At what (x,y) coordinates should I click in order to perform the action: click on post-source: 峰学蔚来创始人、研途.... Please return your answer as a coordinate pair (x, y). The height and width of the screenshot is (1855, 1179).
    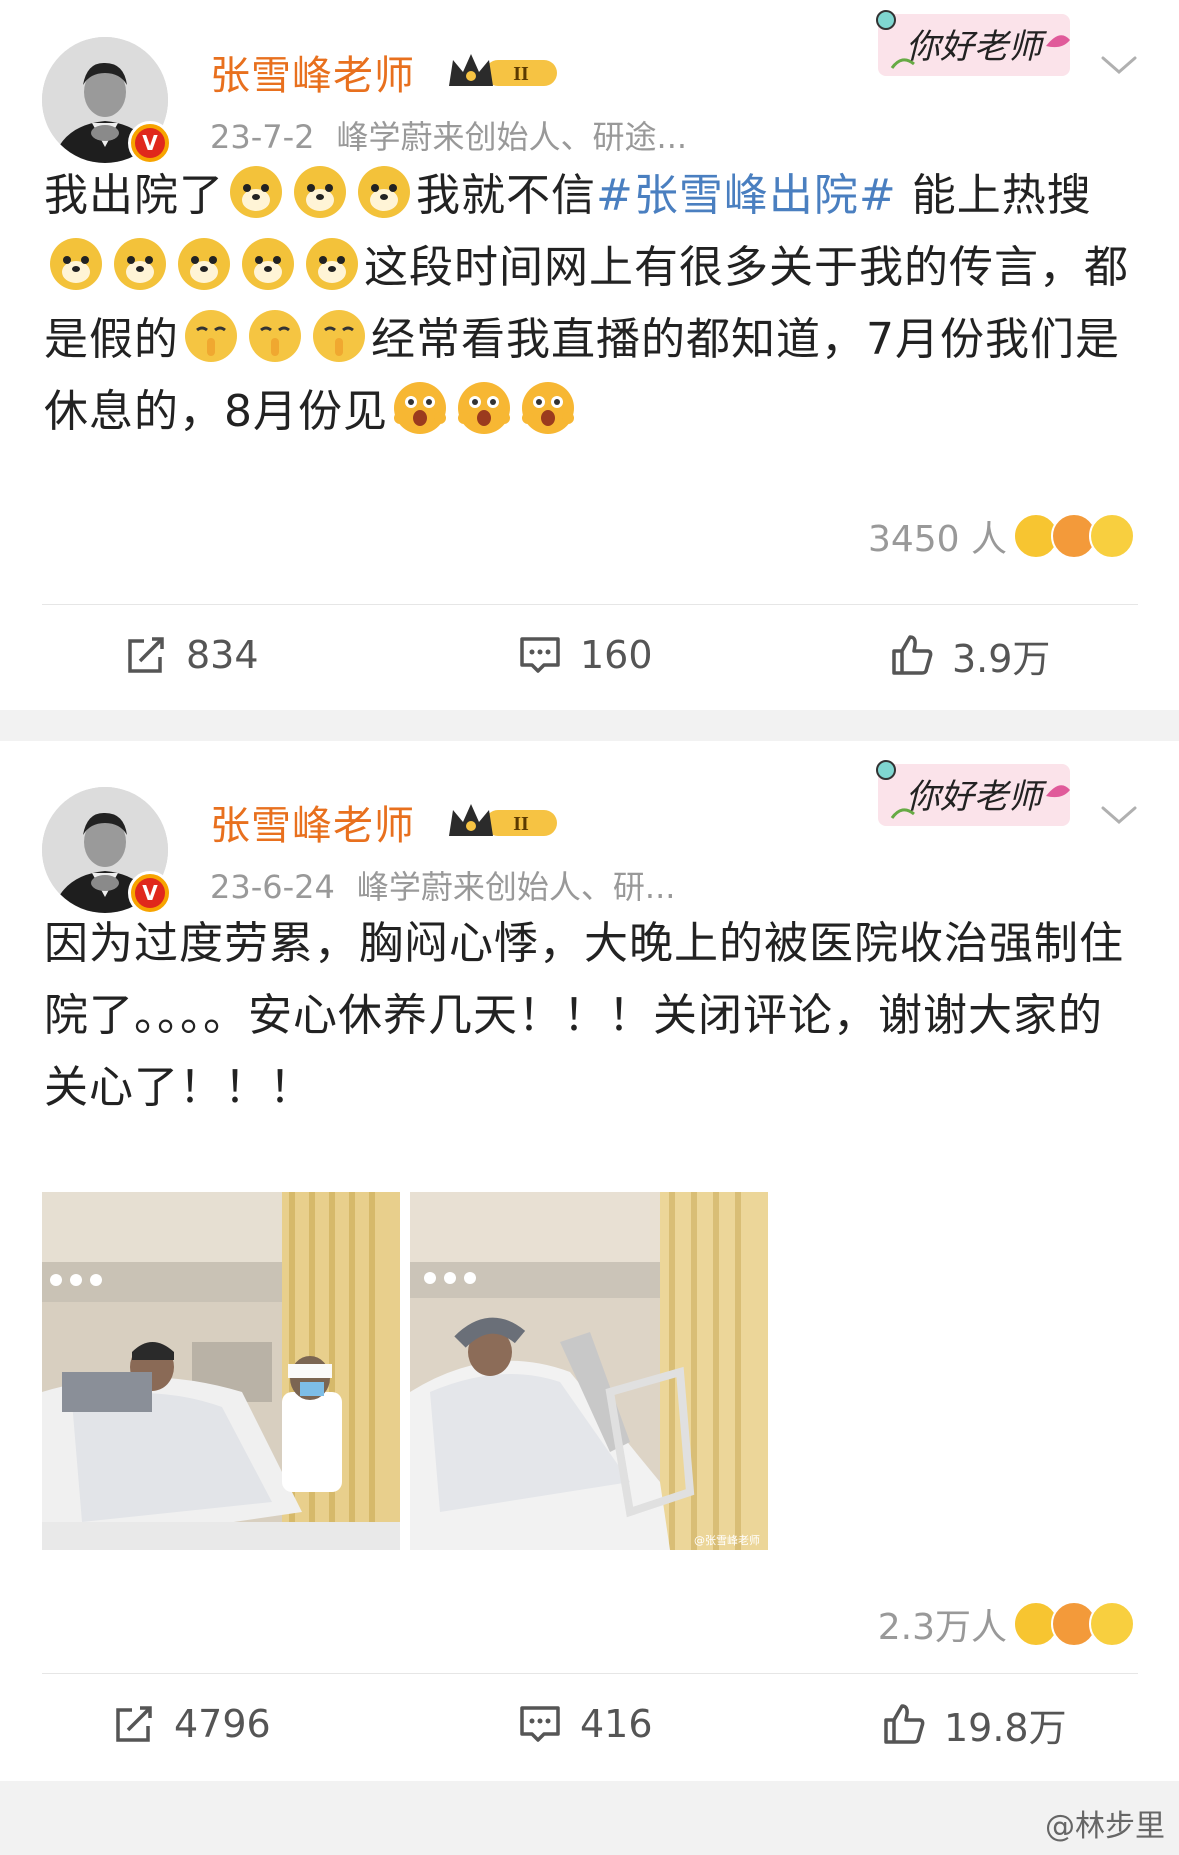
    Looking at the image, I should click on (512, 137).